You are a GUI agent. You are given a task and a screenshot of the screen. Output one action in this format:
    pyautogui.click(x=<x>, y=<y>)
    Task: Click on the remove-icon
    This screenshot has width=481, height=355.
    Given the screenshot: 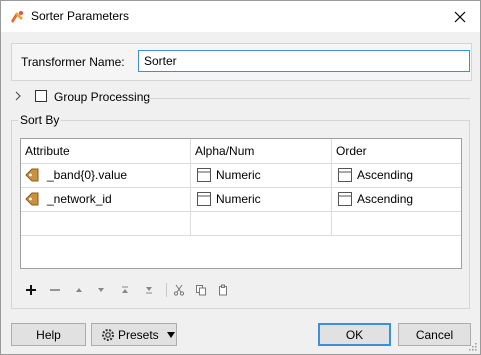 What is the action you would take?
    pyautogui.click(x=55, y=290)
    